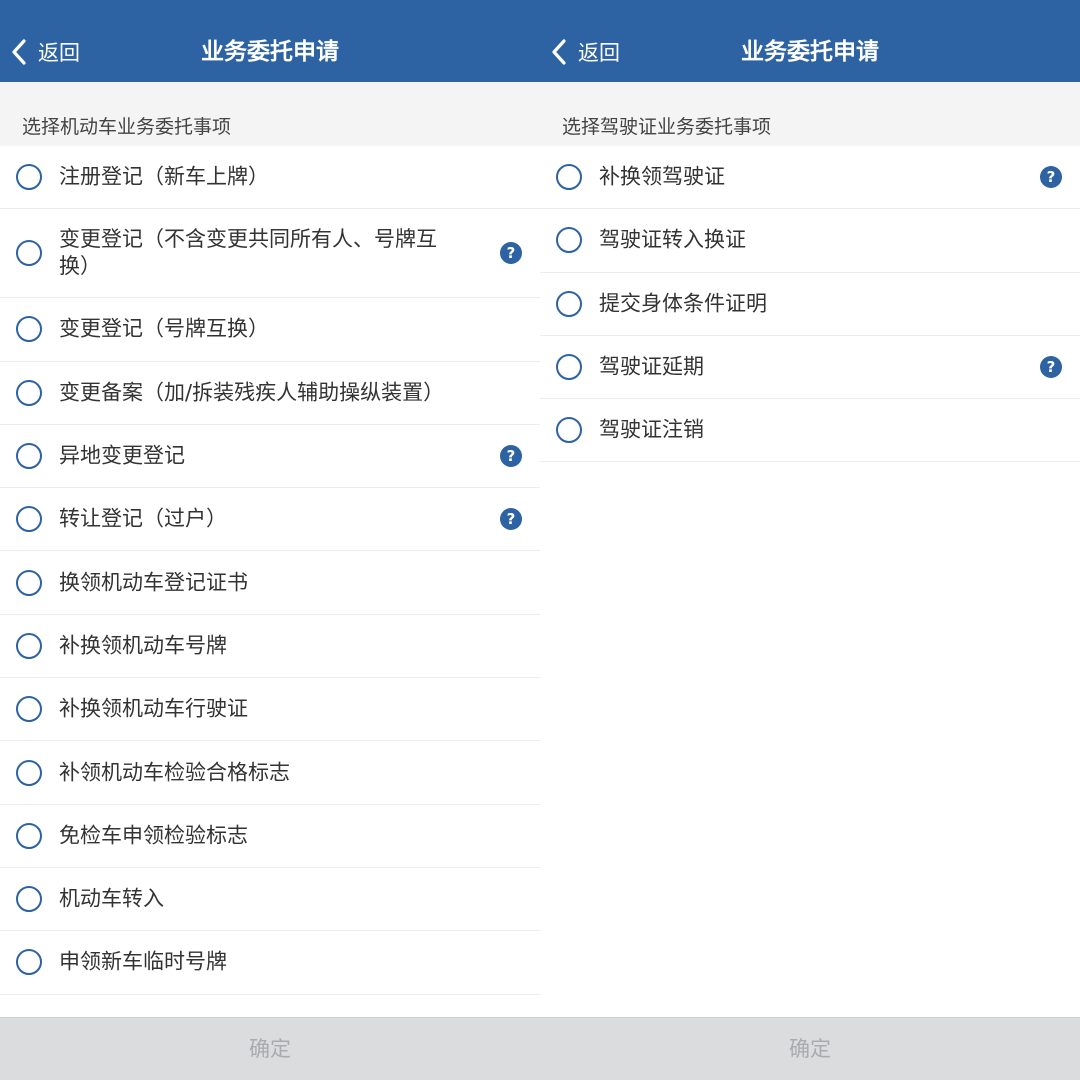  I want to click on option-label: 免检车申领检验标志, so click(153, 835).